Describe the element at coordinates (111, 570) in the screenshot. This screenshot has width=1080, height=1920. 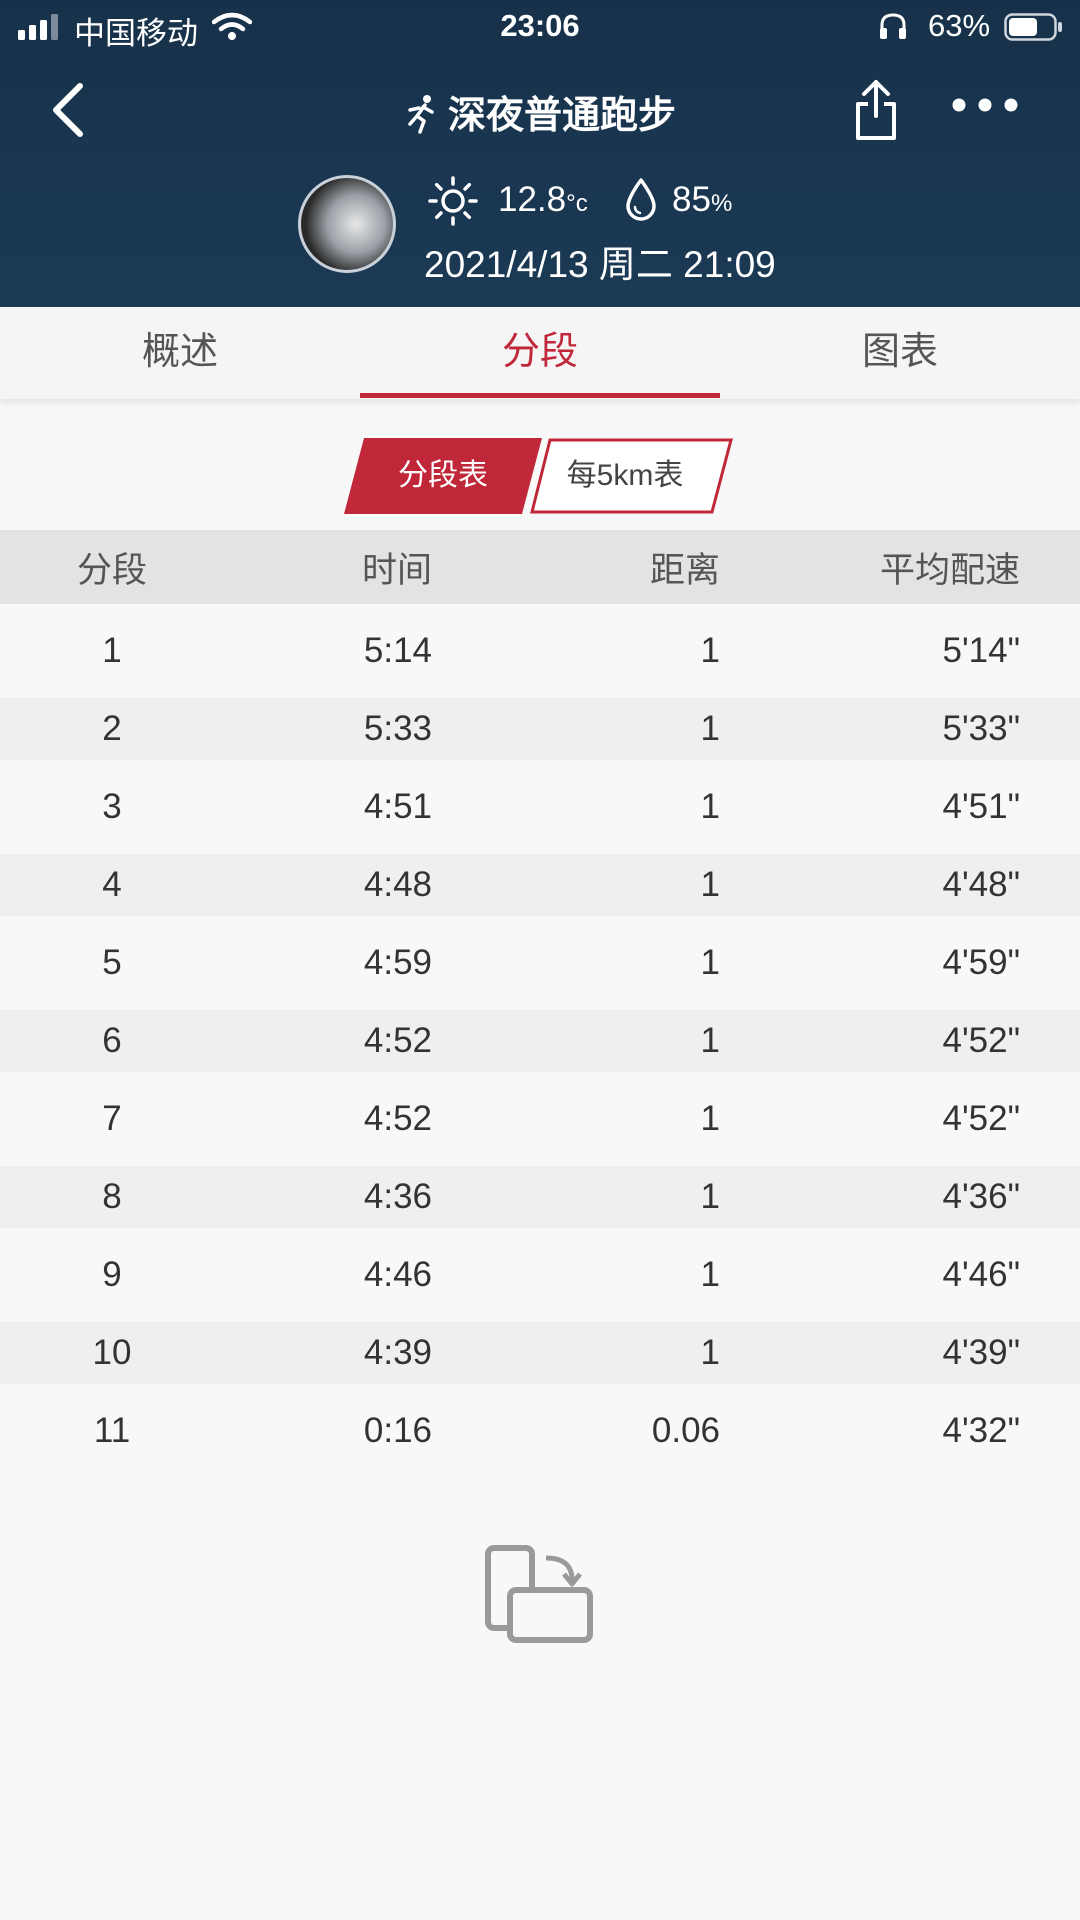
I see `header-split: 分段` at that location.